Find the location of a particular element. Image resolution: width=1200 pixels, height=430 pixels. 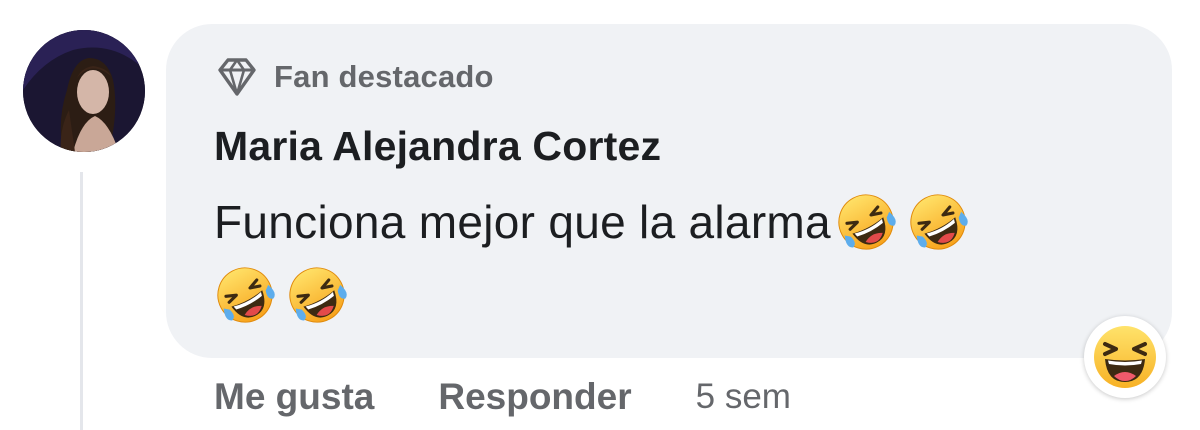

comment-actions: Me gusta Responder 5 sem is located at coordinates (502, 397).